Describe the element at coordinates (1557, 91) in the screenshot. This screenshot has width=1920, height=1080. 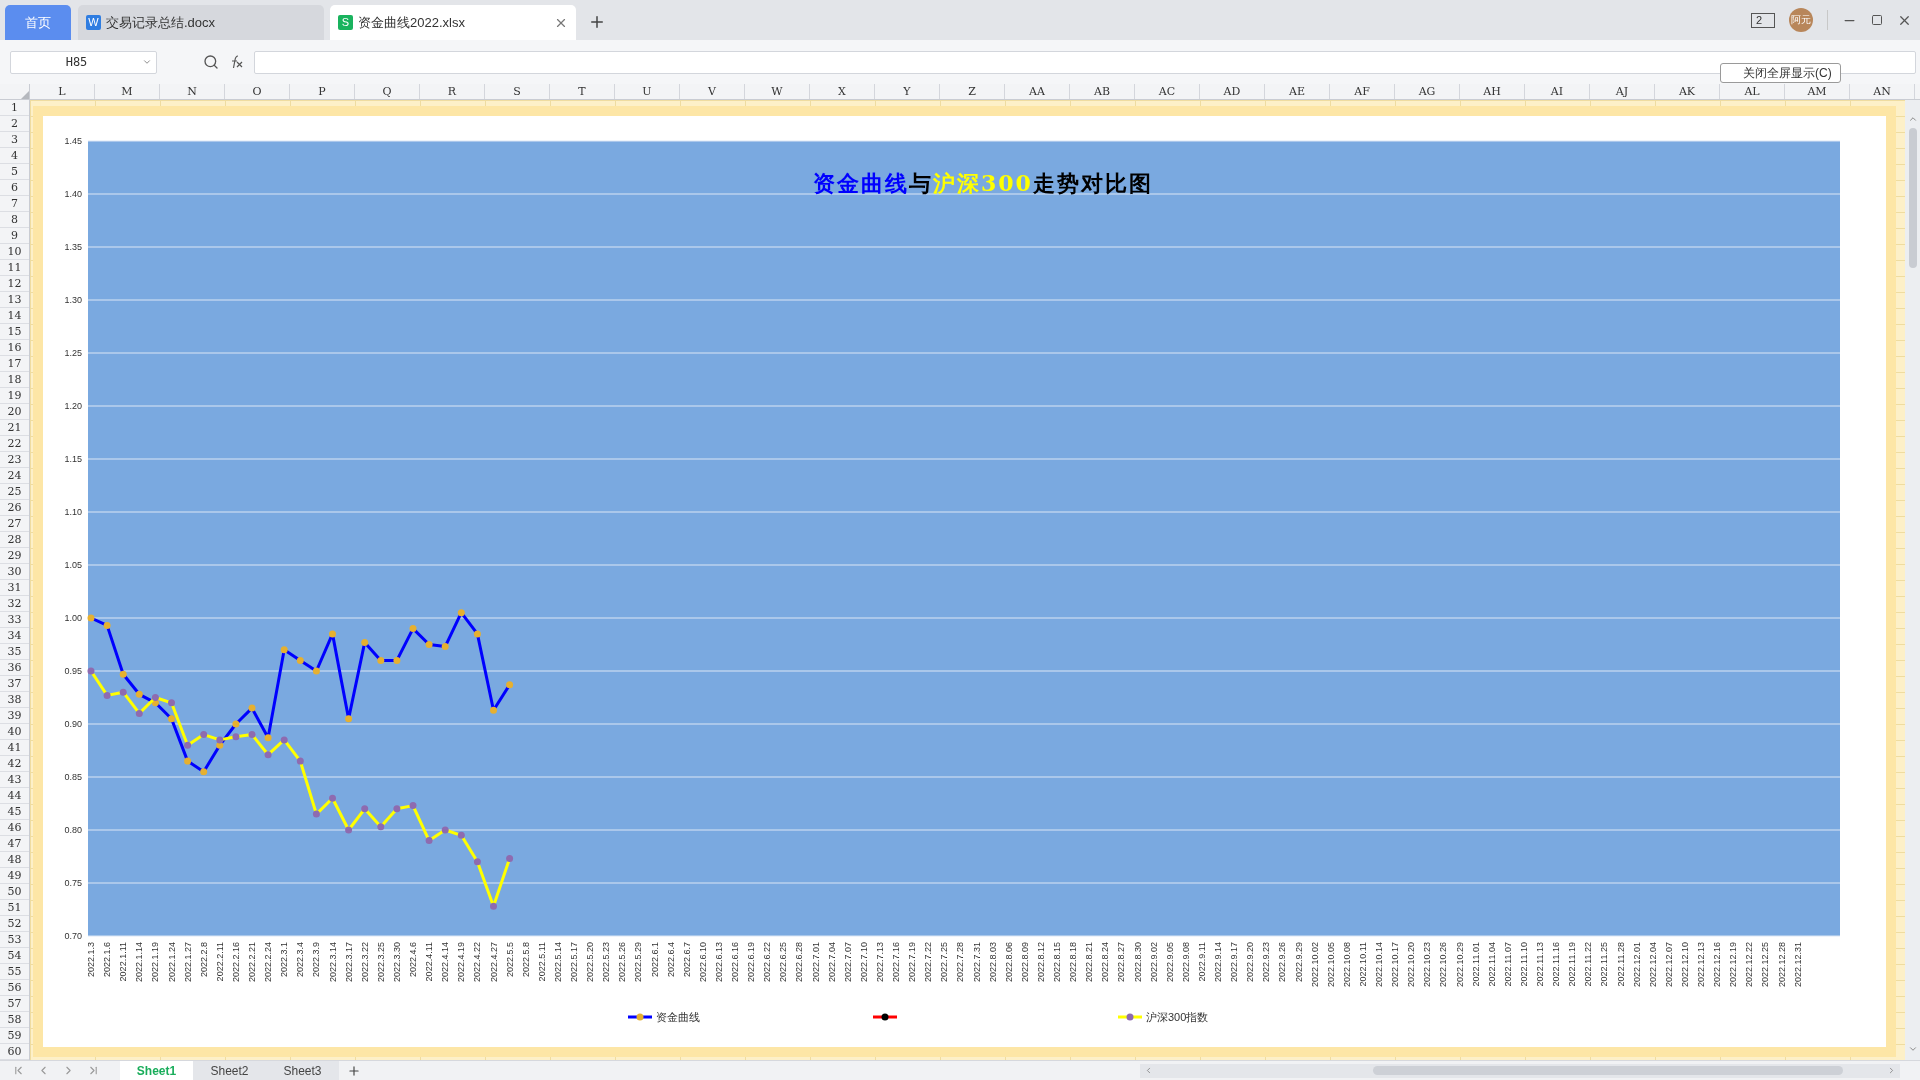
I see `column-header: AI` at that location.